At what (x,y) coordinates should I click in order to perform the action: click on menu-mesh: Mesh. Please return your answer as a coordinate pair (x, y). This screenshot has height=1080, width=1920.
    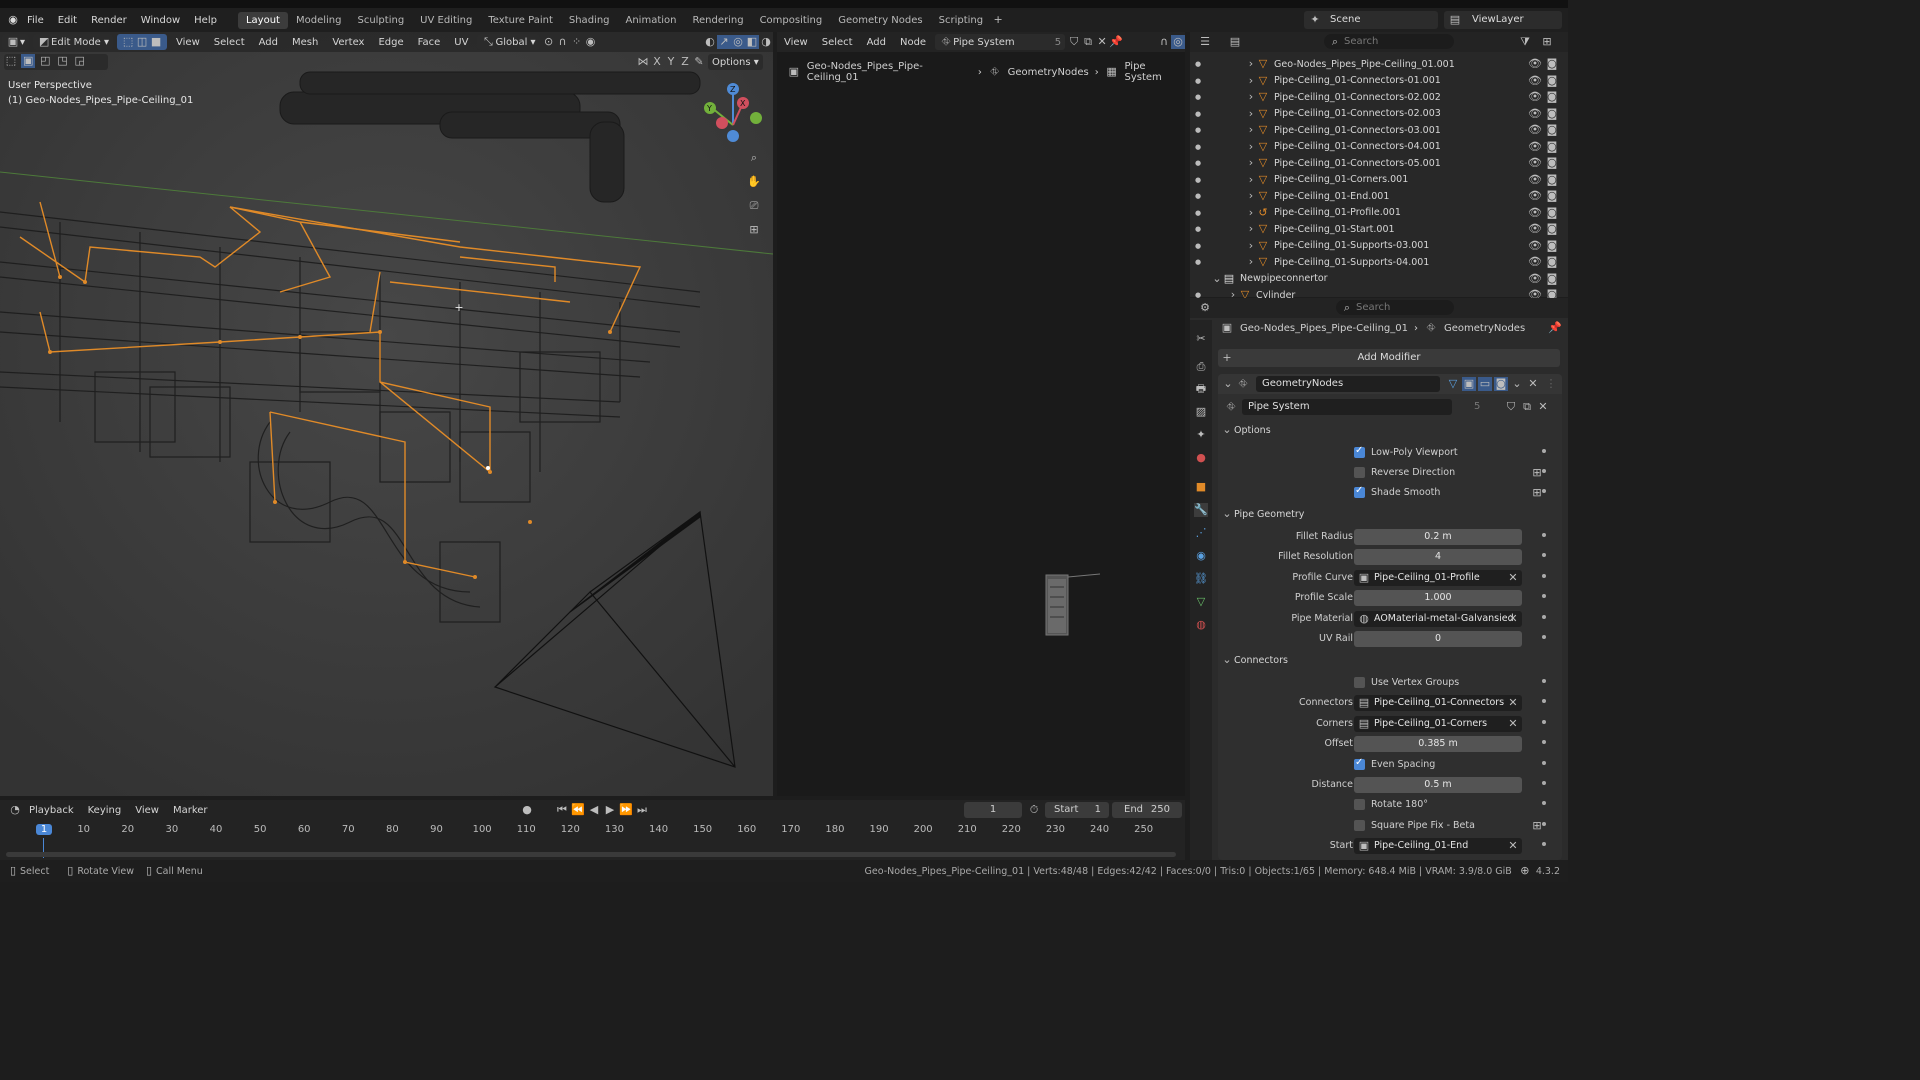
    Looking at the image, I should click on (305, 42).